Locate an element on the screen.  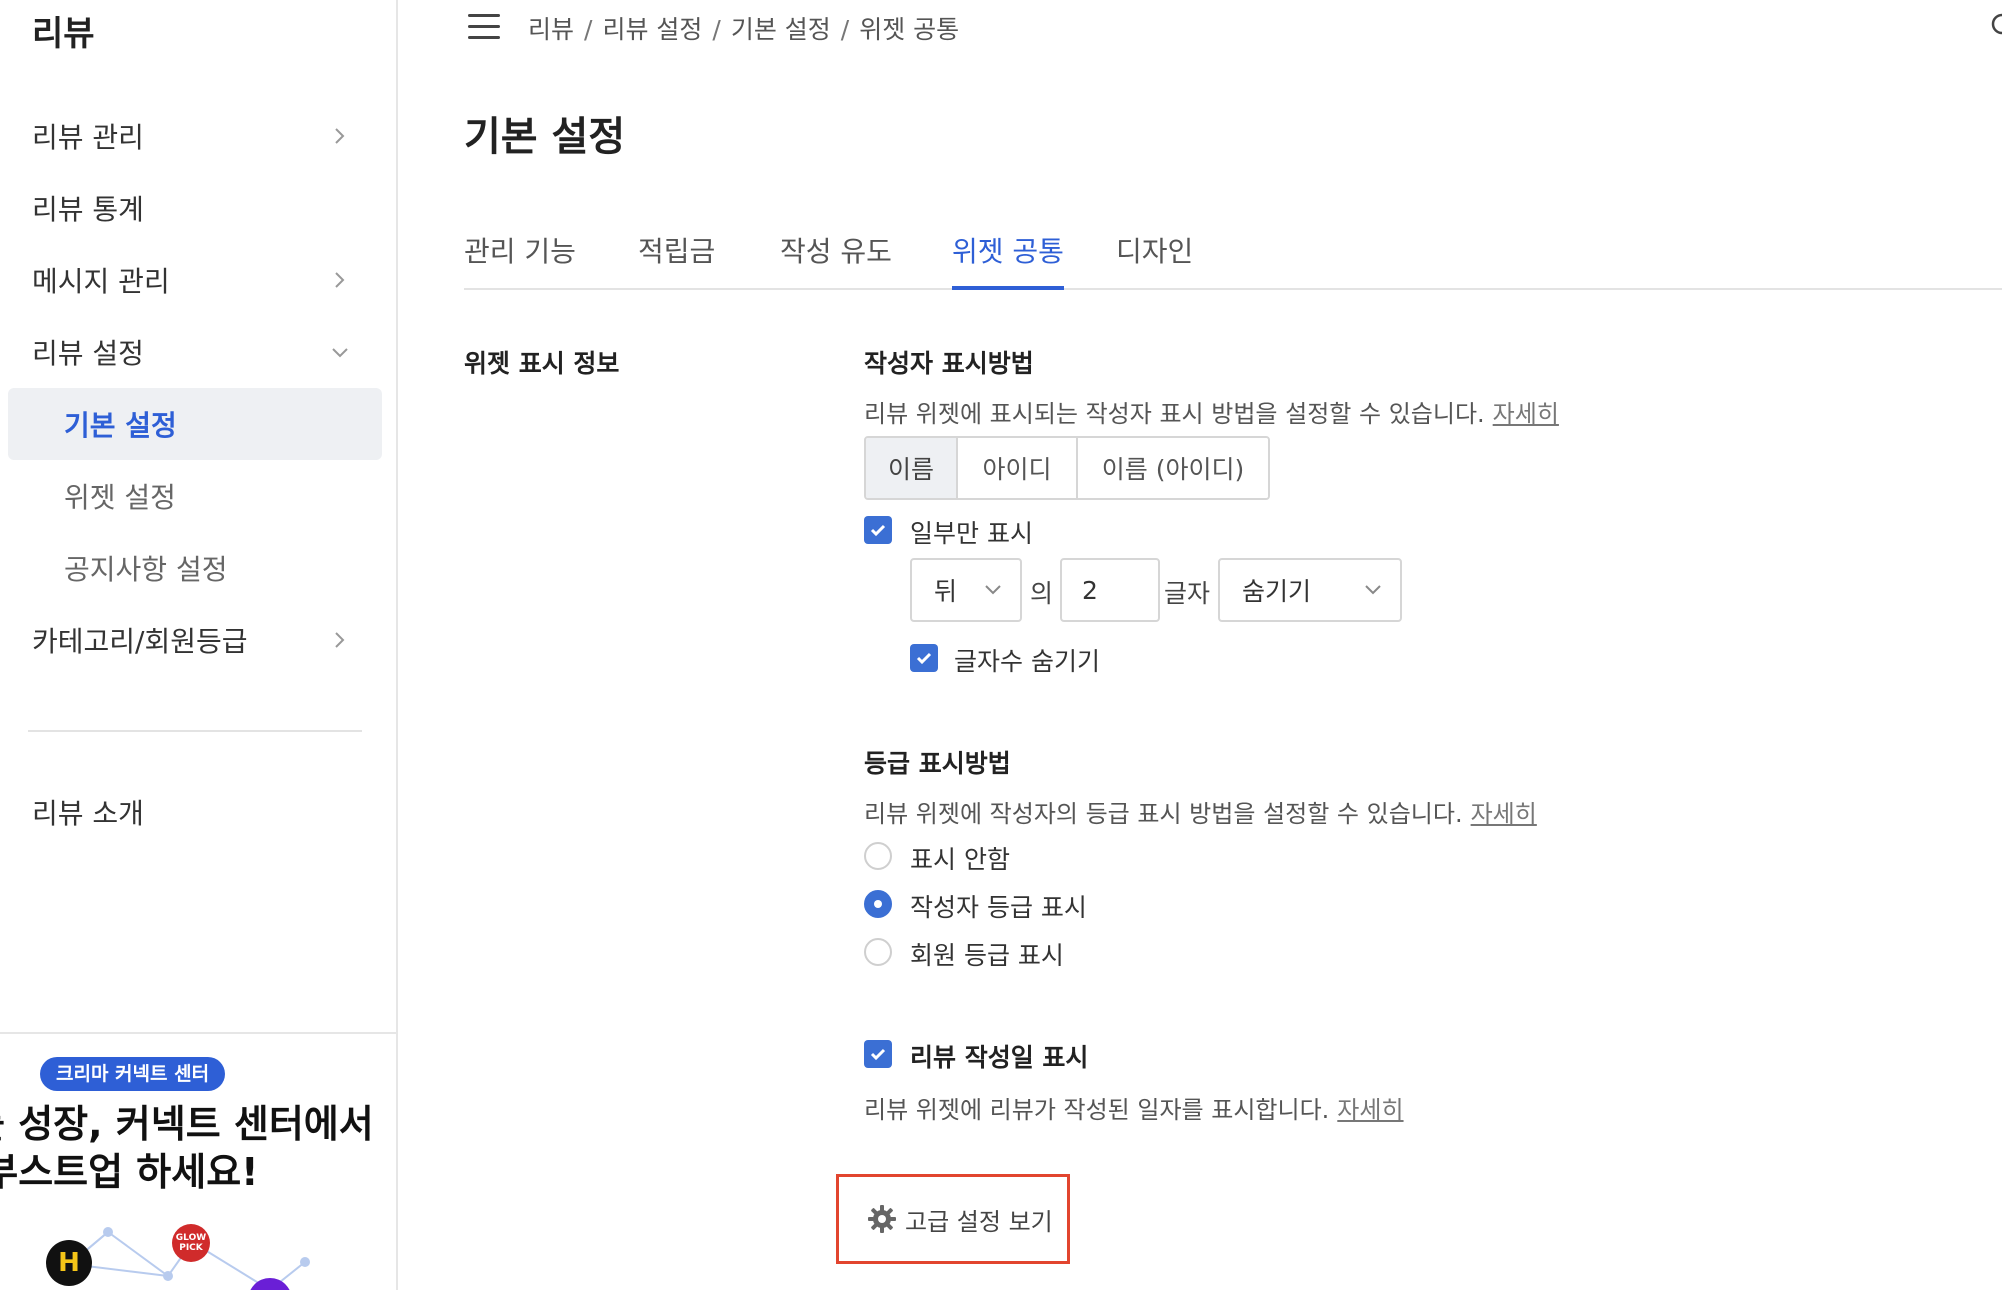
author-display-title: 작성자 표시방법 is located at coordinates (949, 363).